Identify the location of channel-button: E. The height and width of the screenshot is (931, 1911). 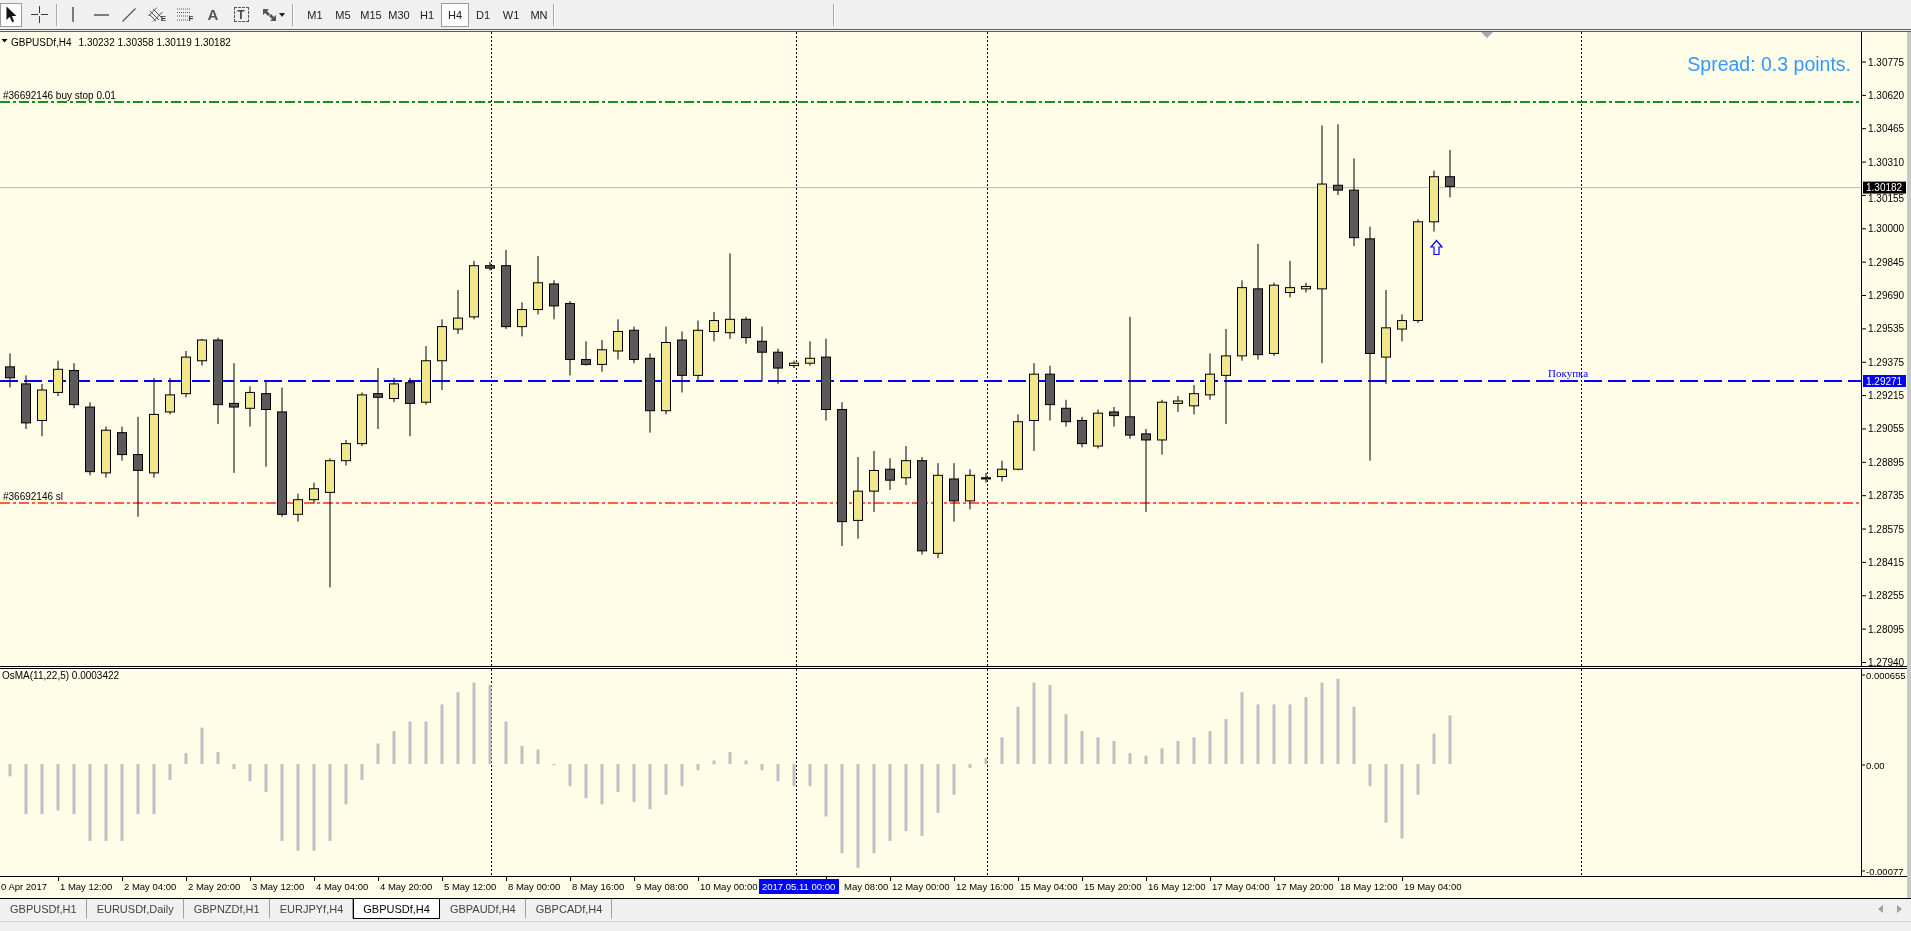
(157, 14).